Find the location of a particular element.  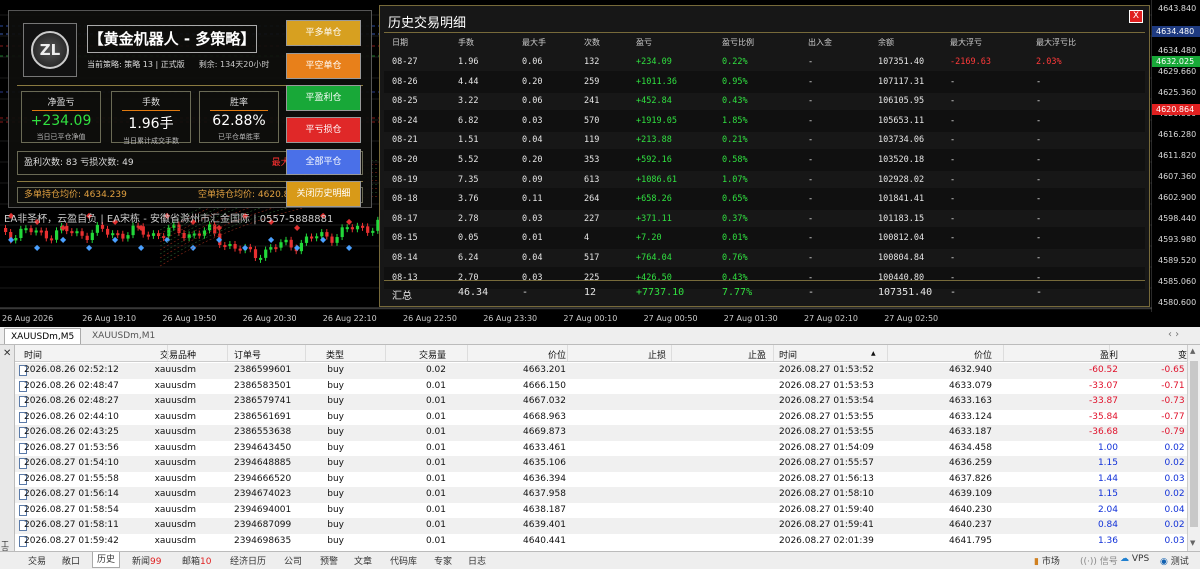

signals-button: ((·)) 信号 is located at coordinates (1099, 560).